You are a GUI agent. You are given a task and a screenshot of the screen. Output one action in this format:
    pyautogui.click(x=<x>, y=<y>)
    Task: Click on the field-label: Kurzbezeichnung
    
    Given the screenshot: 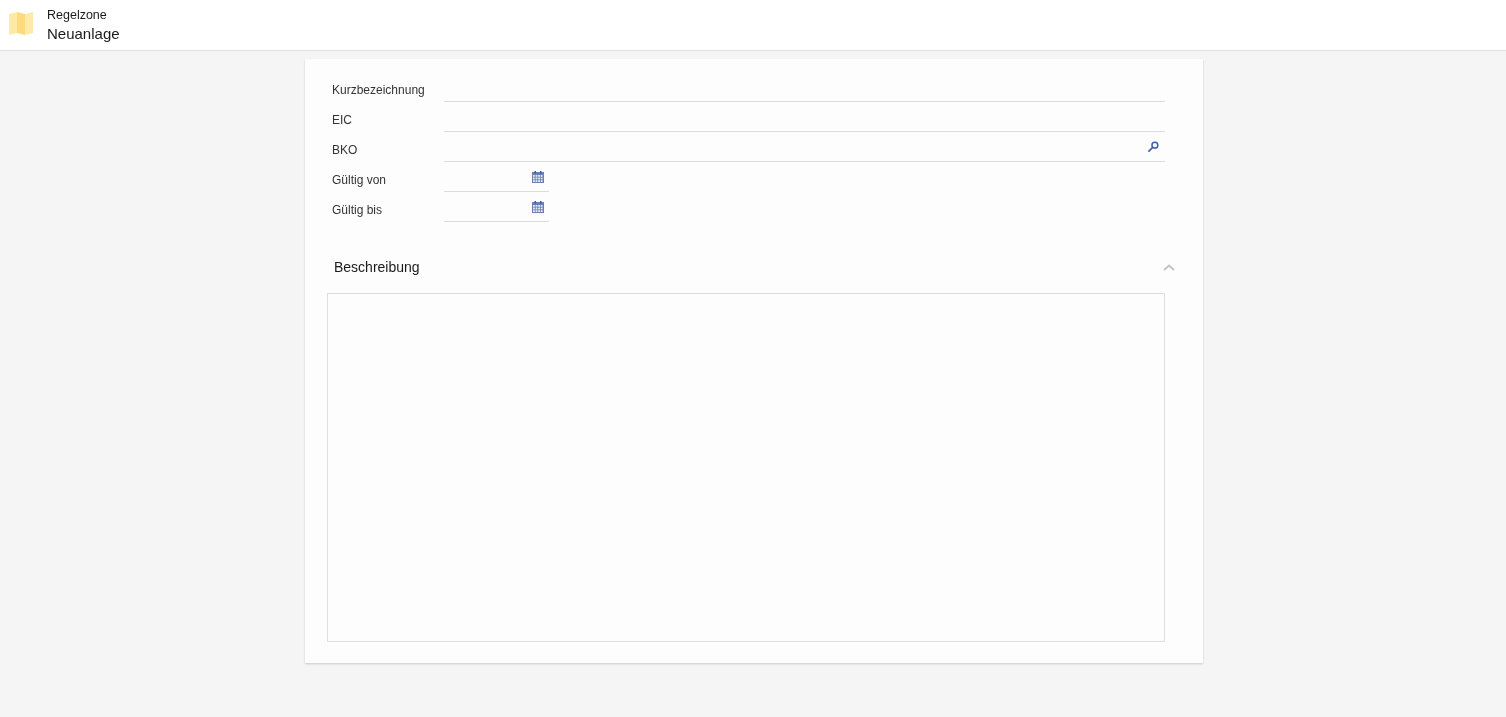 What is the action you would take?
    pyautogui.click(x=378, y=90)
    